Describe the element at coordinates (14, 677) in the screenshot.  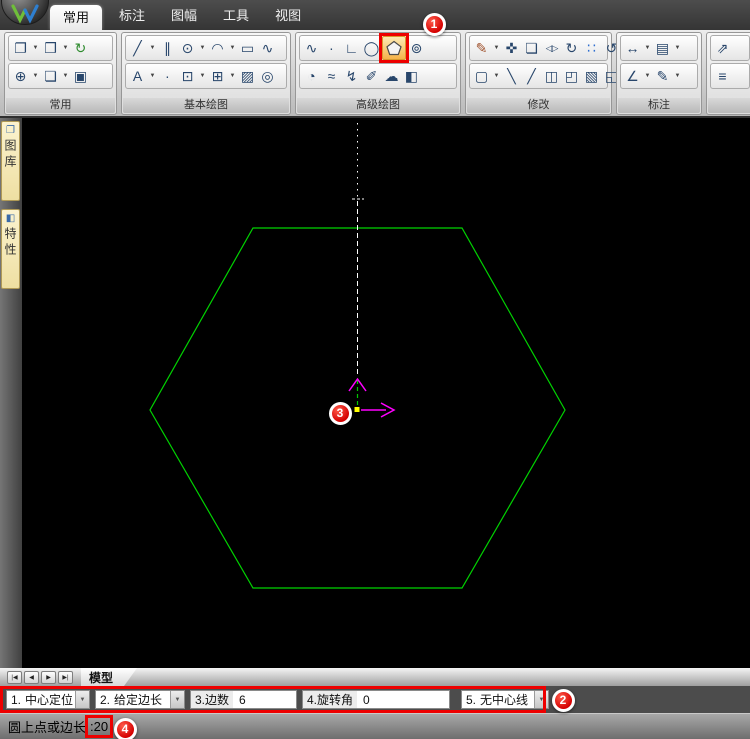
I see `first-sheet-button: |◀` at that location.